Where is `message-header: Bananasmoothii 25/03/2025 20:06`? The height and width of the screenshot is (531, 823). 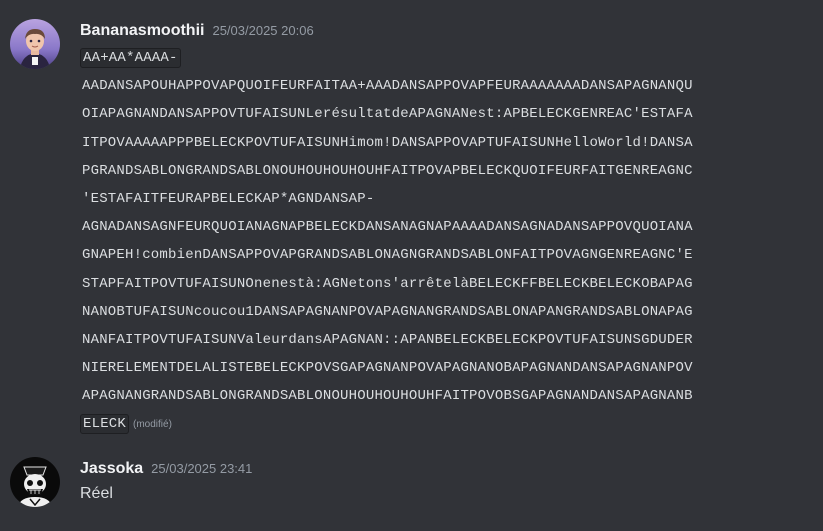 message-header: Bananasmoothii 25/03/2025 20:06 is located at coordinates (197, 33).